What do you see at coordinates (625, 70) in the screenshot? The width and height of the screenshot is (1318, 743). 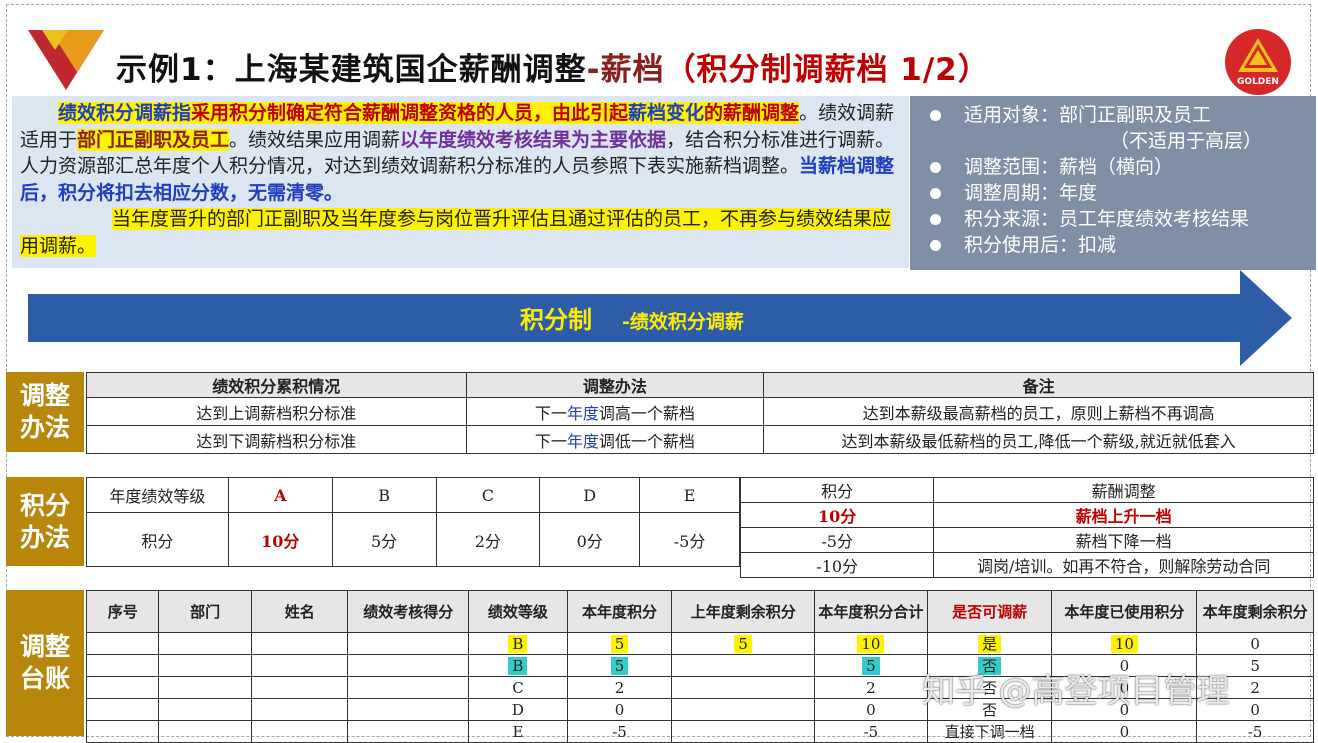 I see `title-sub: -薪档` at bounding box center [625, 70].